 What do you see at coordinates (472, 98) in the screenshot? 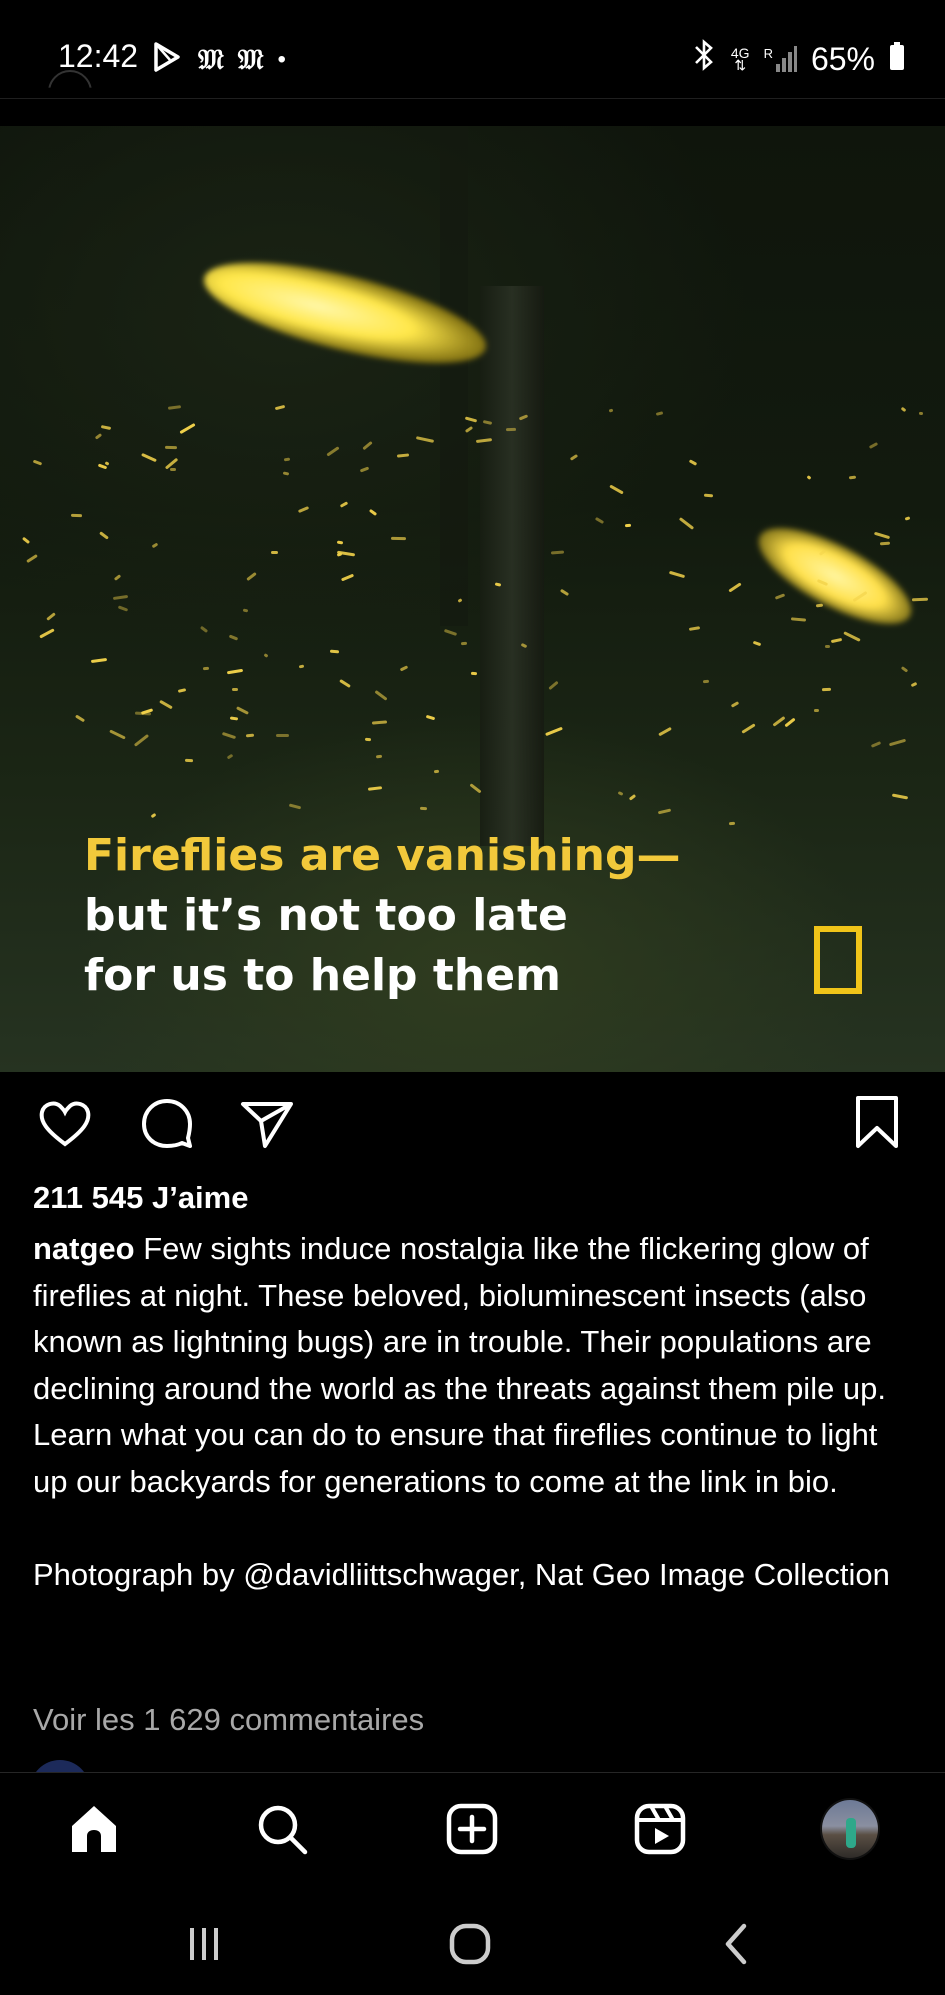
I see `header-divider` at bounding box center [472, 98].